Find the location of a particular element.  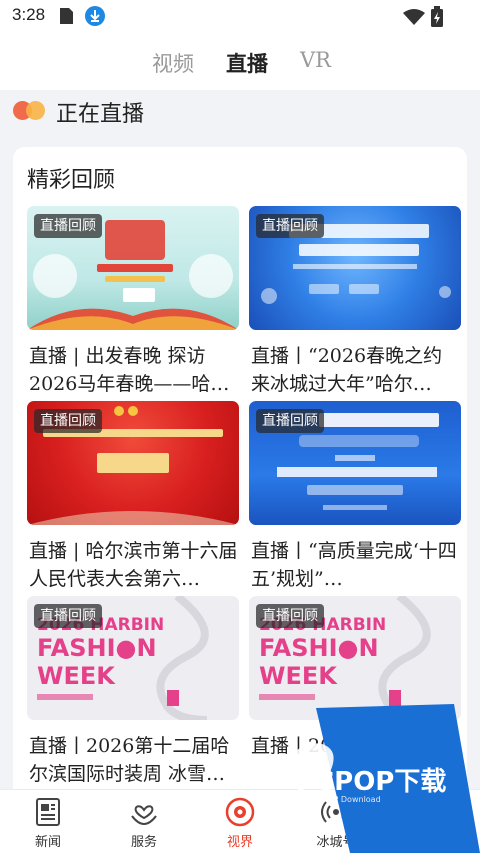

nav-services-label: 服务 is located at coordinates (143, 842).